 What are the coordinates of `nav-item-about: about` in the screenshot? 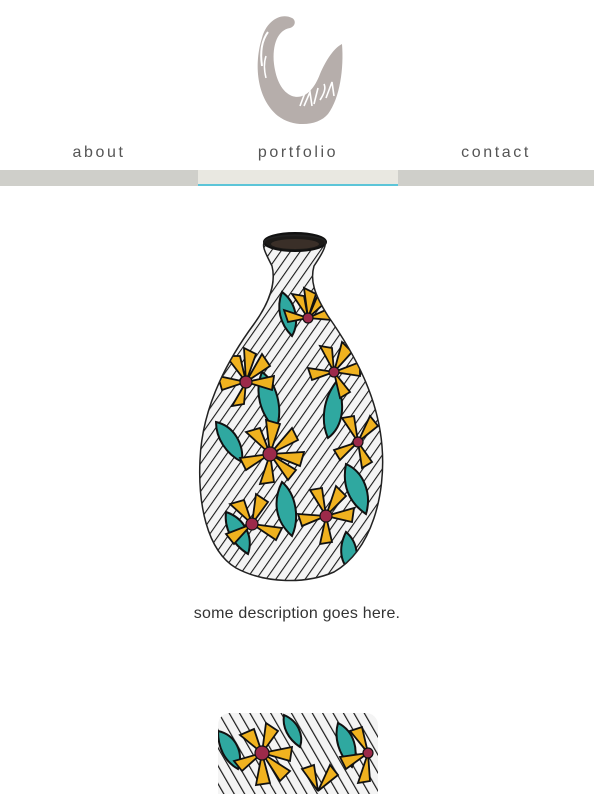 It's located at (99, 163).